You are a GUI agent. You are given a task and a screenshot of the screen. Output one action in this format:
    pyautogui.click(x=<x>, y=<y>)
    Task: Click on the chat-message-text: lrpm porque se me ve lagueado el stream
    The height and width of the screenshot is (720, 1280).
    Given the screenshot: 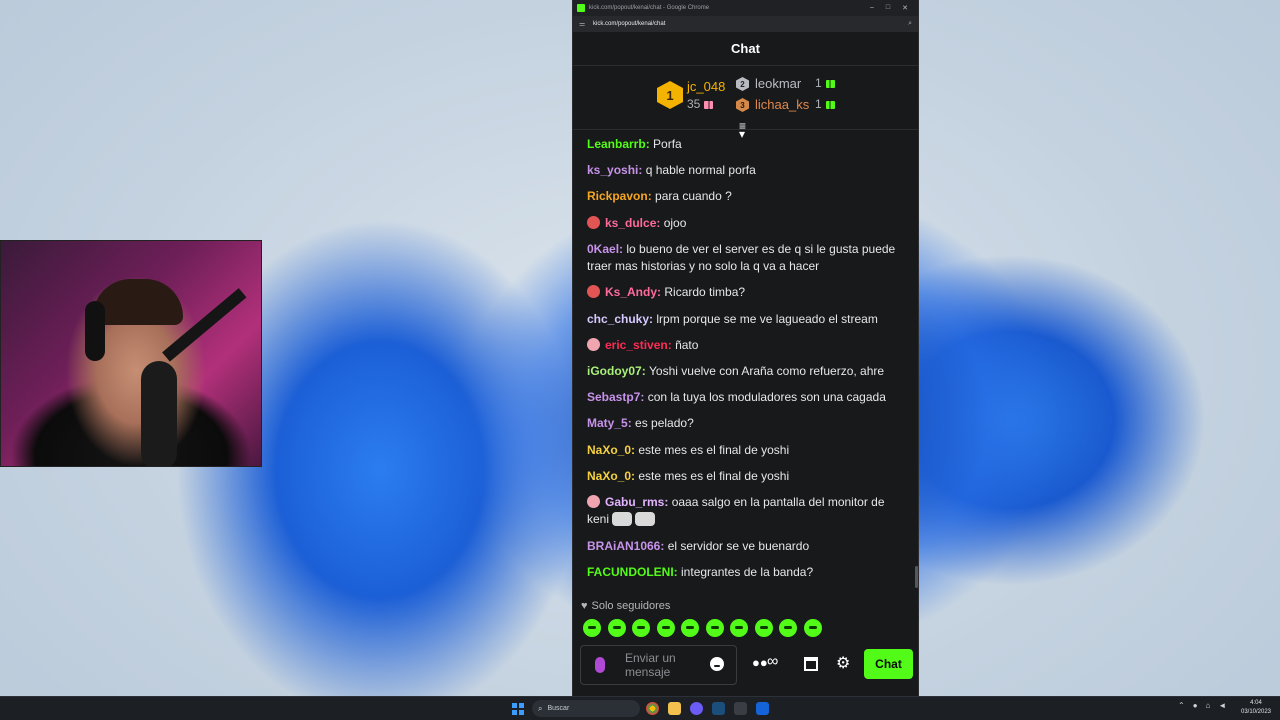 What is the action you would take?
    pyautogui.click(x=767, y=318)
    